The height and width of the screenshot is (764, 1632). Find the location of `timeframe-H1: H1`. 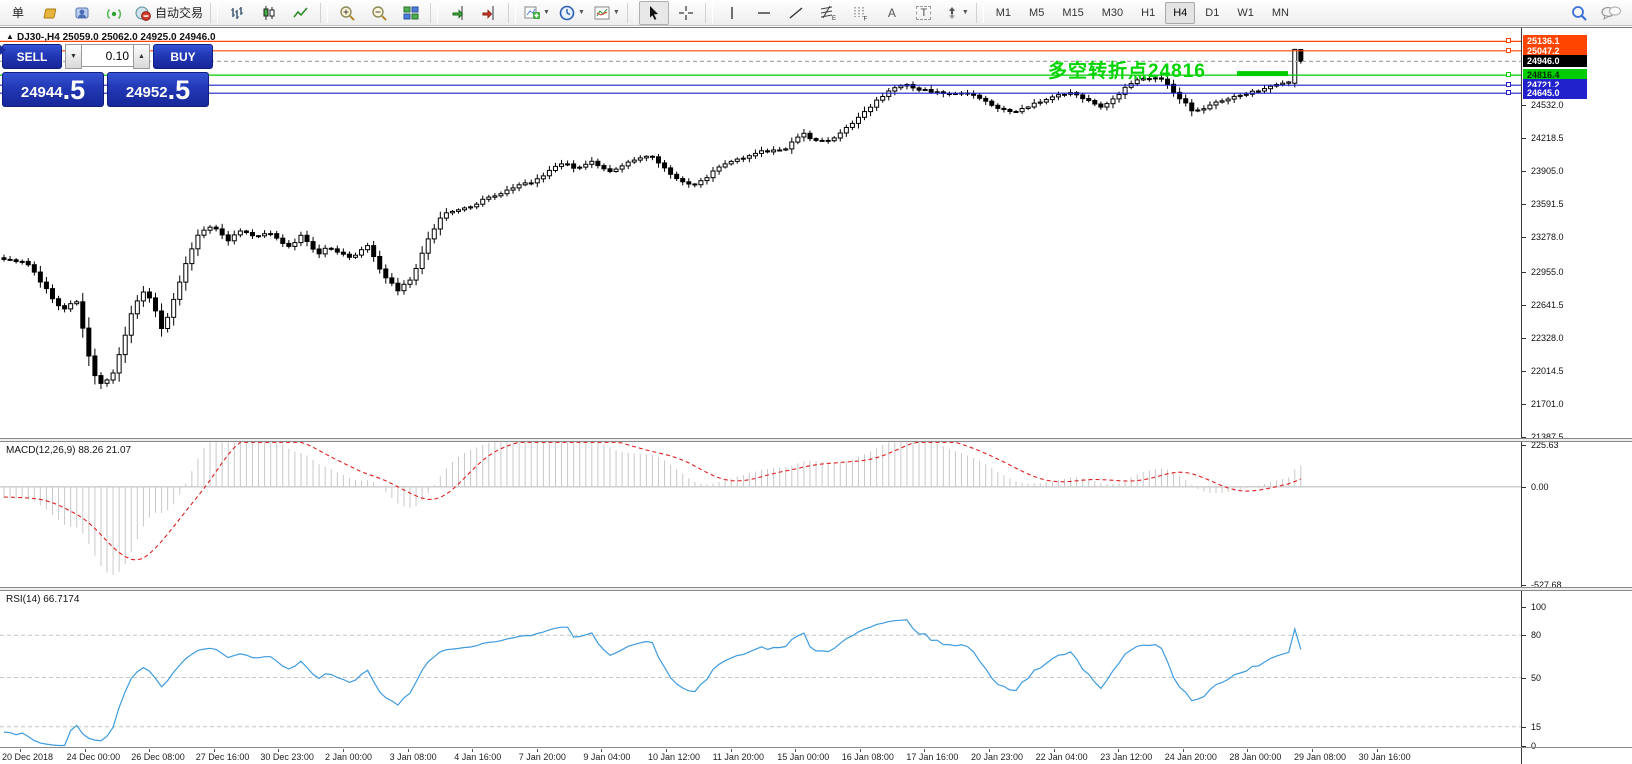

timeframe-H1: H1 is located at coordinates (1148, 13).